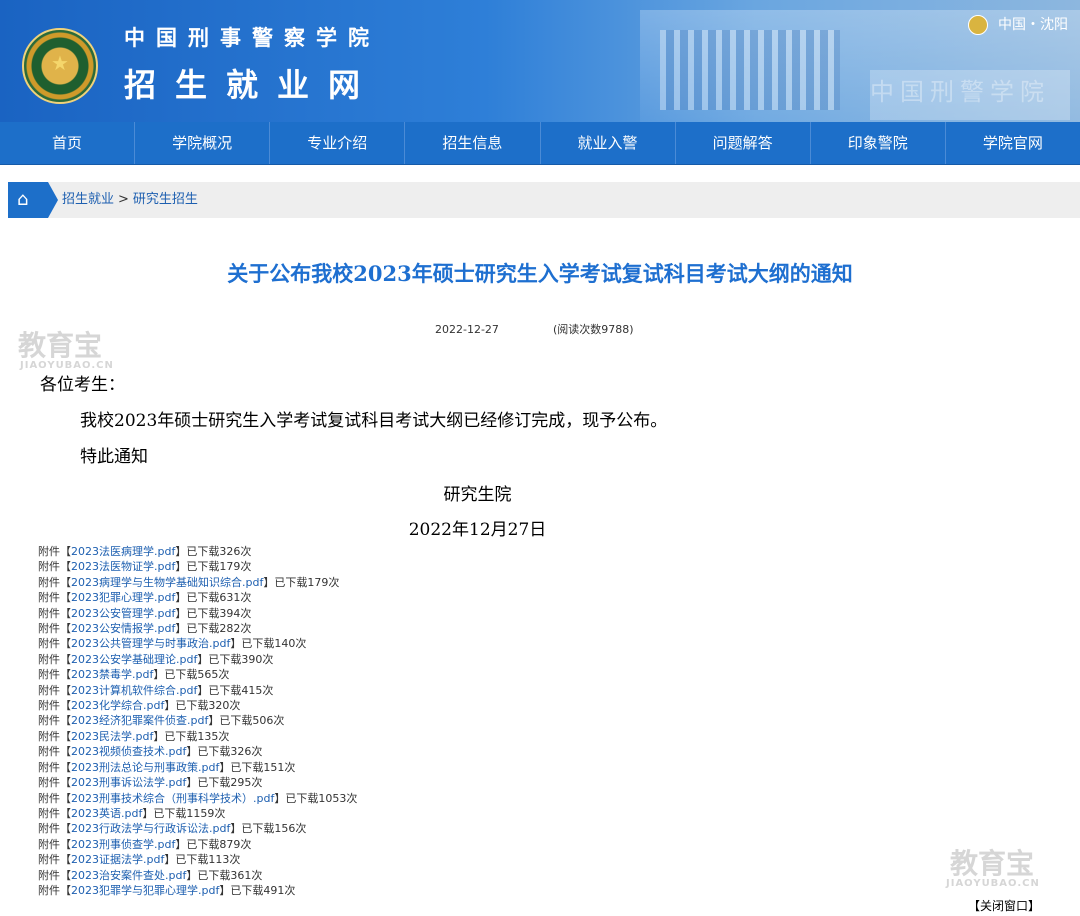  Describe the element at coordinates (213, 567) in the screenshot. I see `attachment-download-count: 】已下载179次` at that location.